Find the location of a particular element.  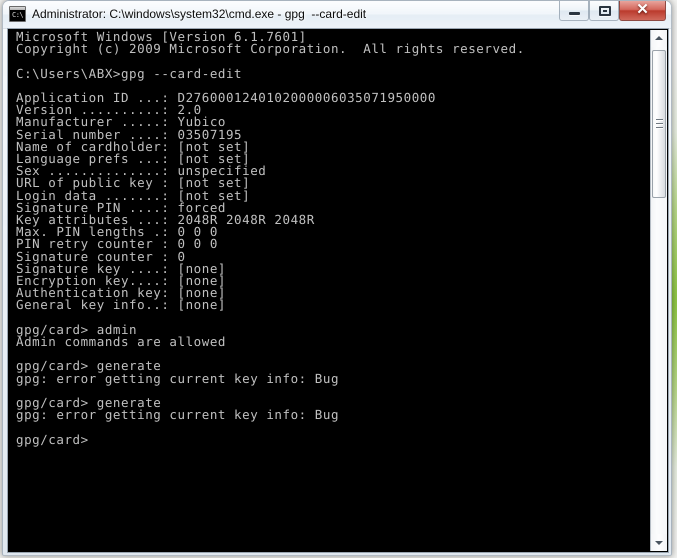

maximize-icon is located at coordinates (605, 11).